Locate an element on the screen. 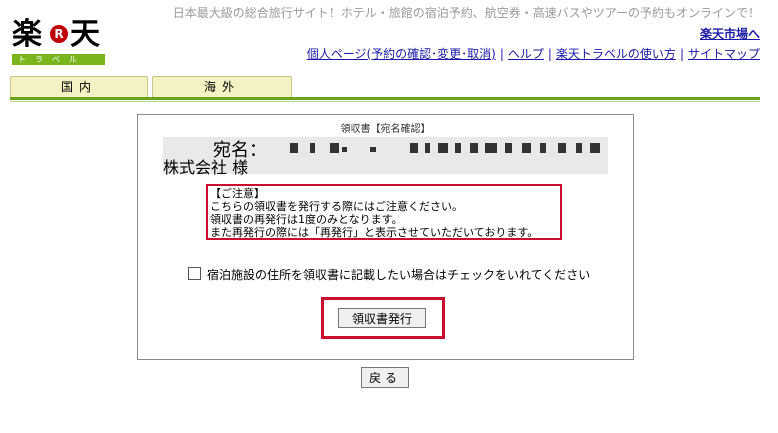 The width and height of the screenshot is (778, 433). panel-title: 領収書【宛名確認】 is located at coordinates (385, 129).